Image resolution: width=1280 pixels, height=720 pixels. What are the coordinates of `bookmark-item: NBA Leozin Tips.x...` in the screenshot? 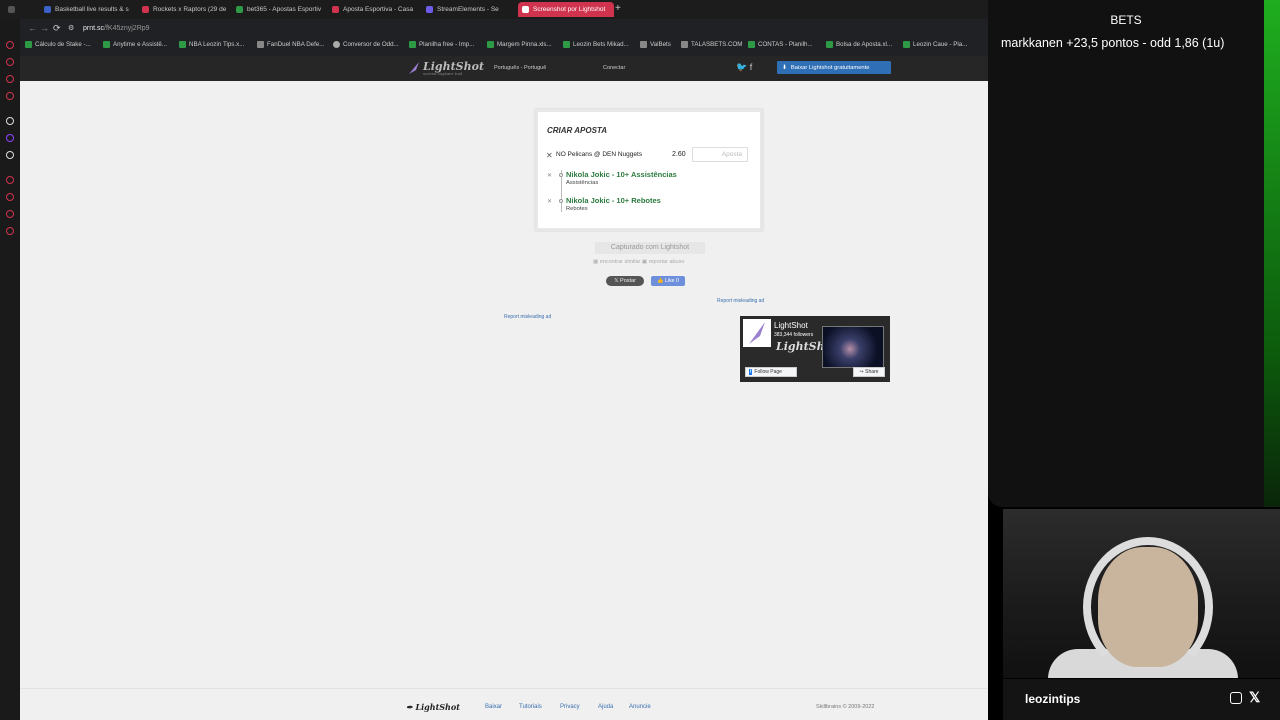 It's located at (211, 44).